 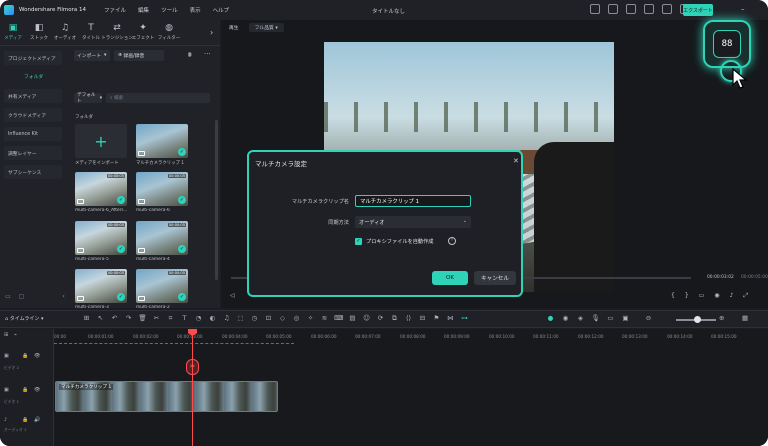 I want to click on shield-icon: ◈, so click(x=580, y=318).